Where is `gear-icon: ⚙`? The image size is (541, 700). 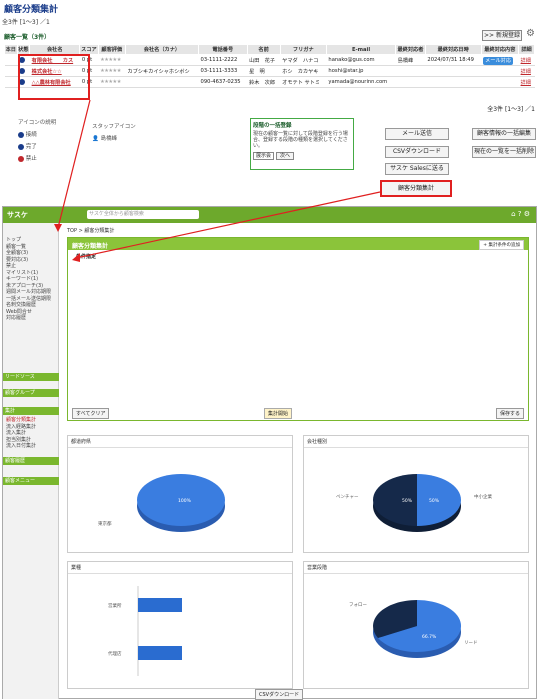
gear-icon: ⚙ is located at coordinates (530, 33).